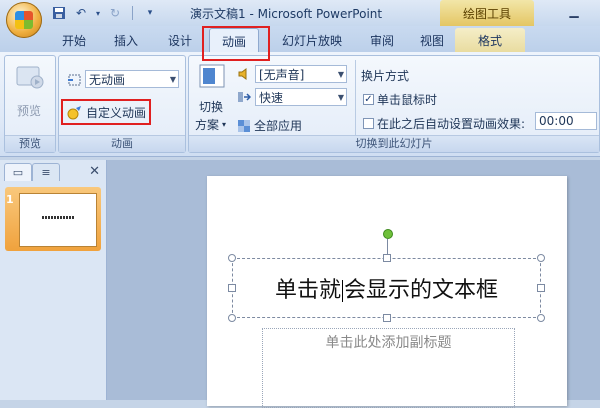 Image resolution: width=600 pixels, height=408 pixels. What do you see at coordinates (574, 11) in the screenshot?
I see `minimize-button: ▁` at bounding box center [574, 11].